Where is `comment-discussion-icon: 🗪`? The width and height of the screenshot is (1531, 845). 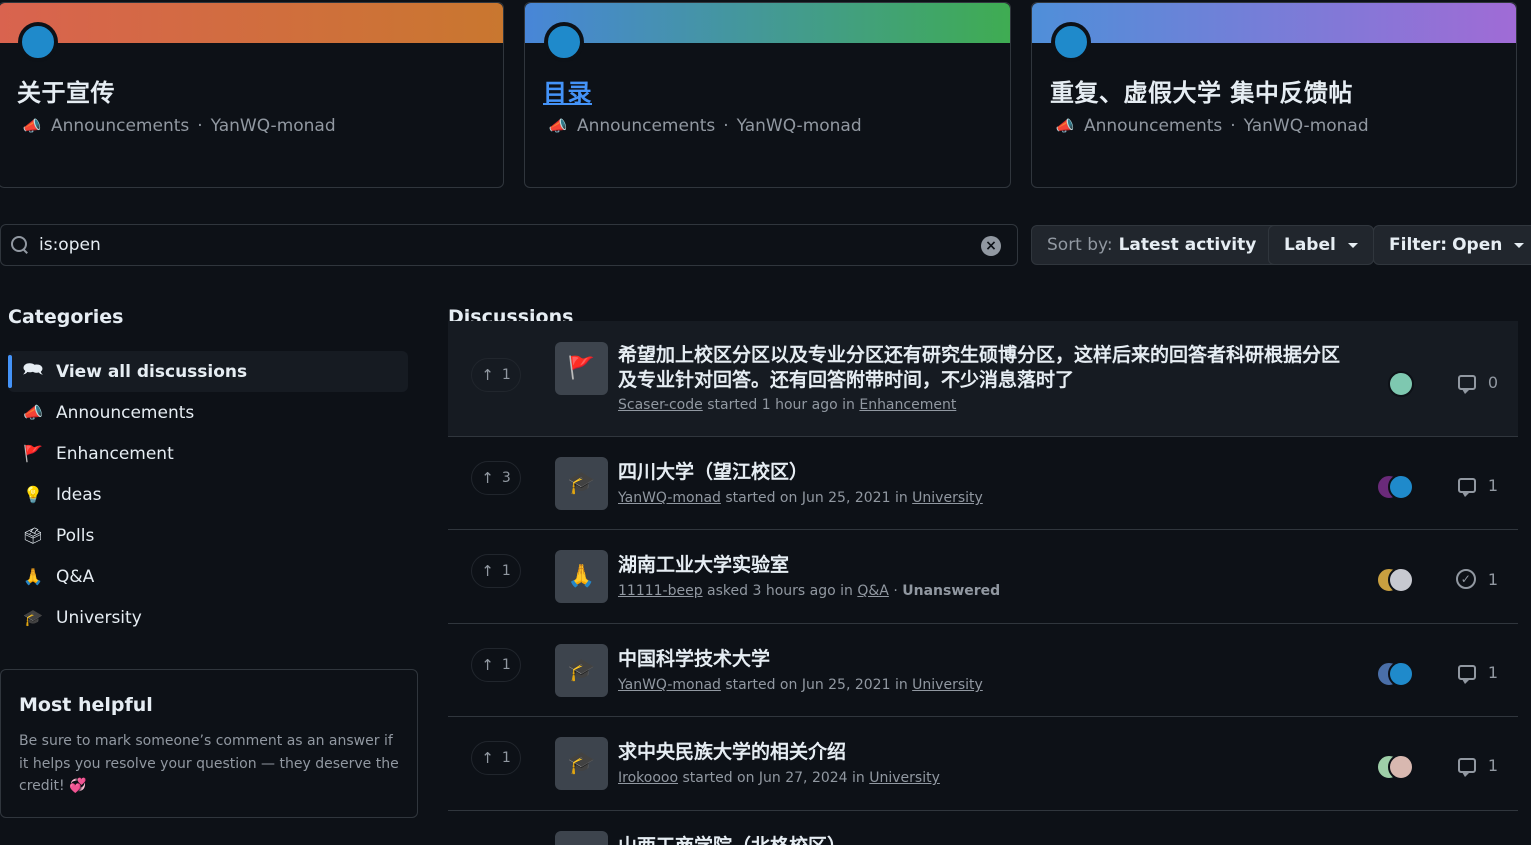 comment-discussion-icon: 🗪 is located at coordinates (33, 368).